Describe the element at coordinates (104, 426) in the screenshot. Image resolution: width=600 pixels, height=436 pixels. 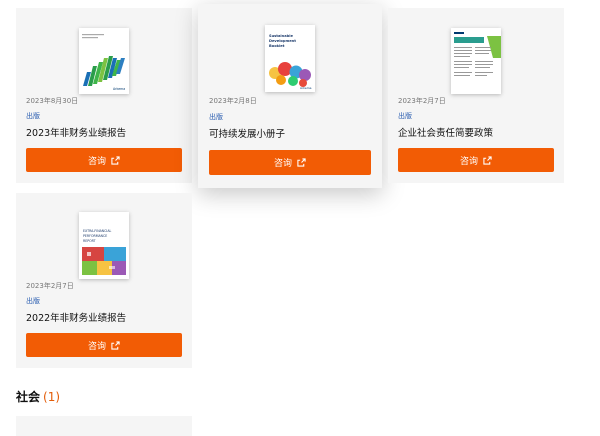
I see `publication-card` at that location.